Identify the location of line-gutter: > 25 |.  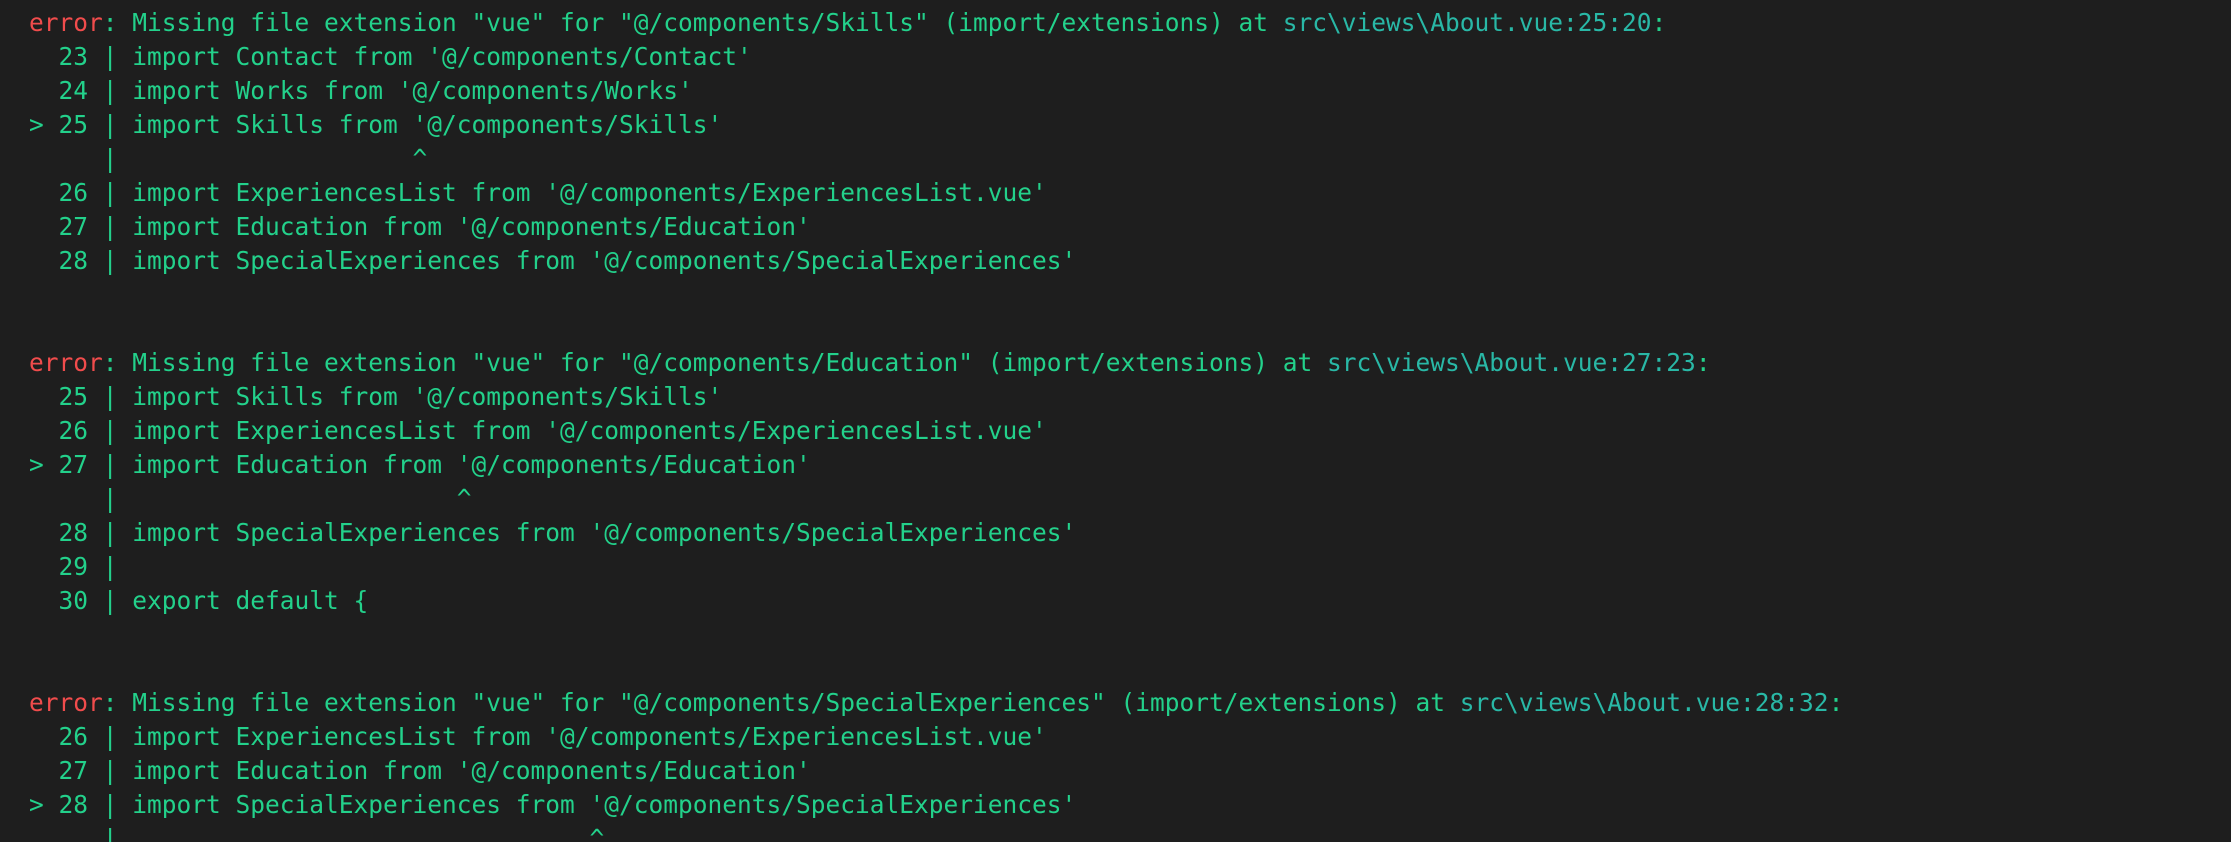
(81, 124).